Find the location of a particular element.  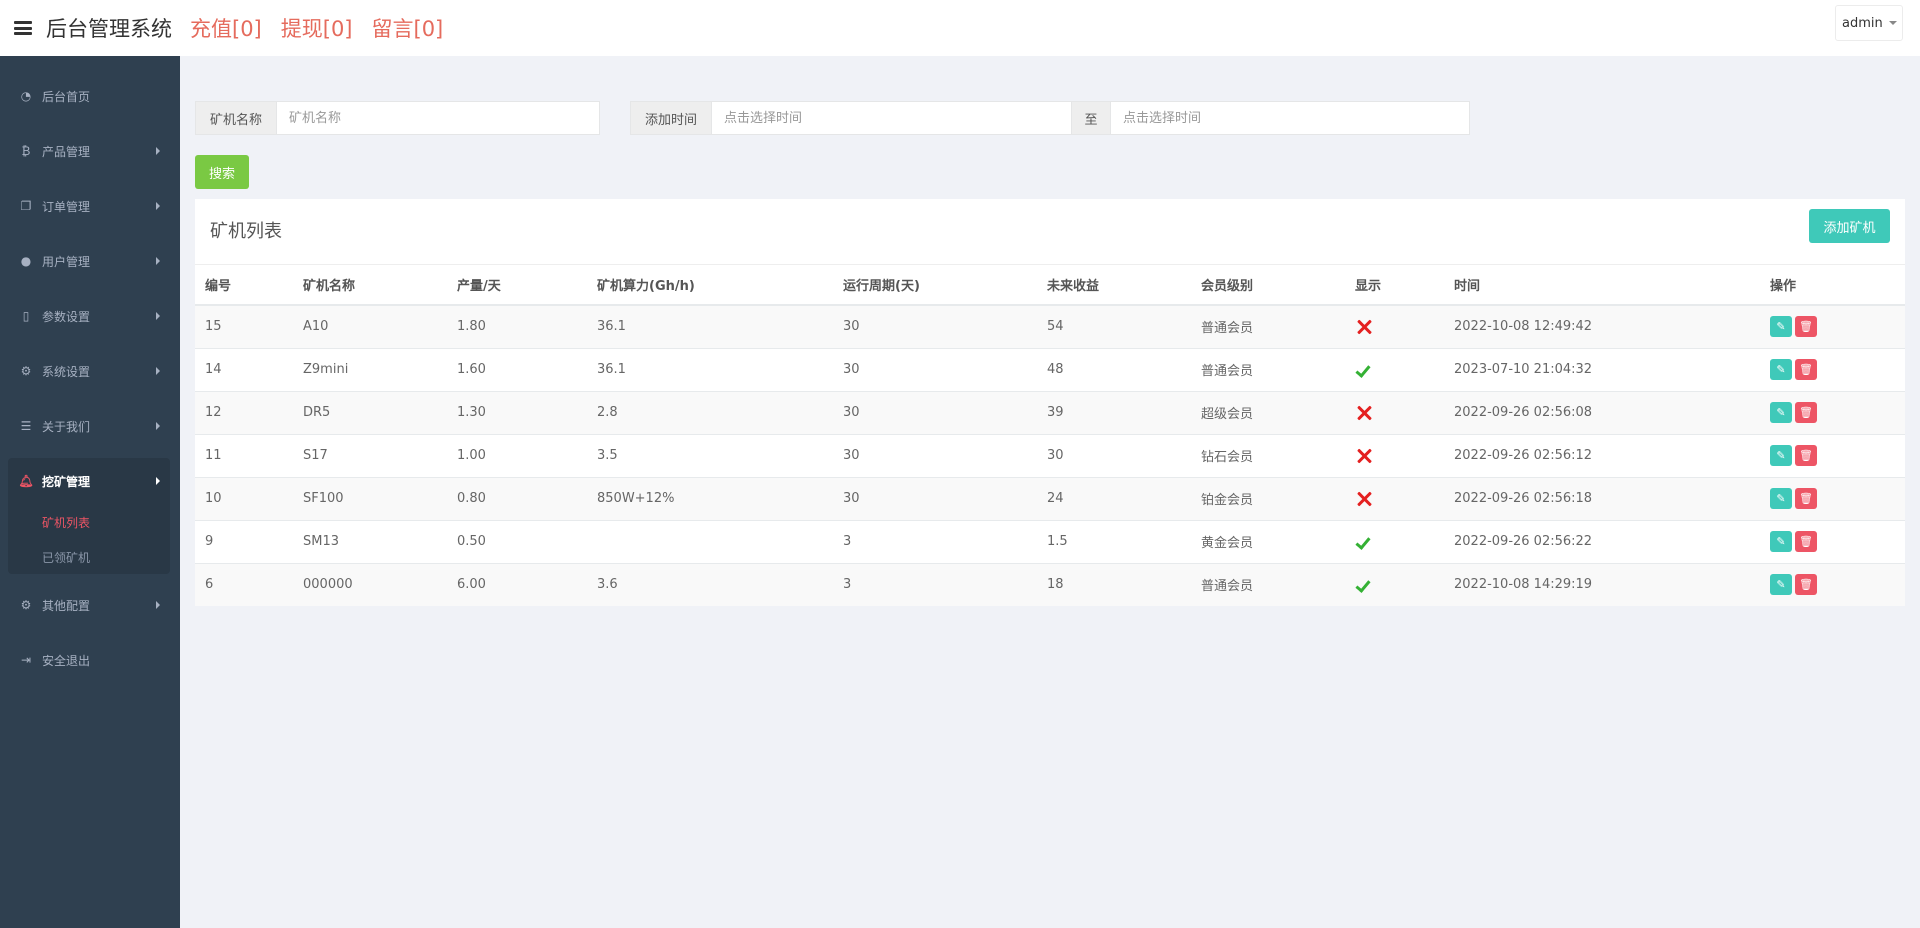

miner-name-group: 矿机名称 is located at coordinates (397, 118).